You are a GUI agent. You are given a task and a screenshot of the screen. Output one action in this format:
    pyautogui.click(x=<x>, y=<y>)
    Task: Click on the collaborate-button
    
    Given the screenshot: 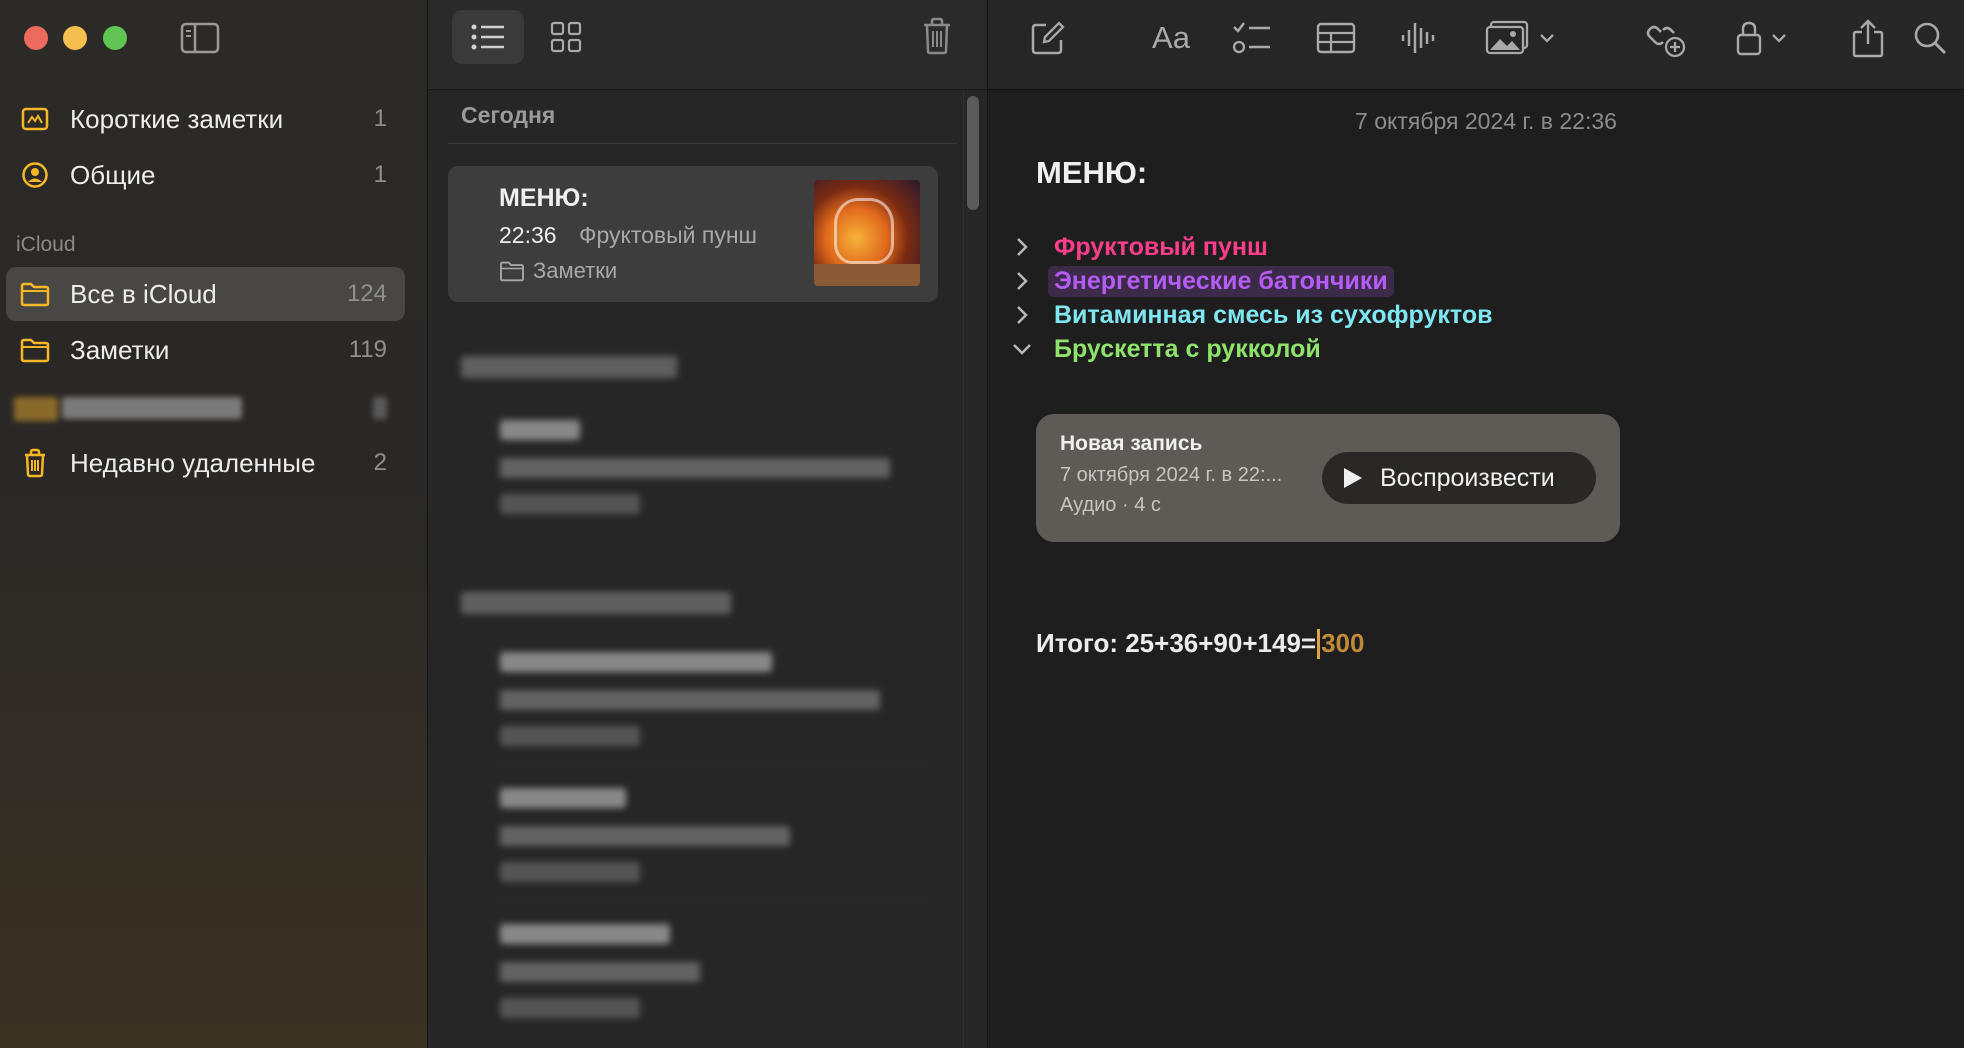 What is the action you would take?
    pyautogui.click(x=1666, y=38)
    